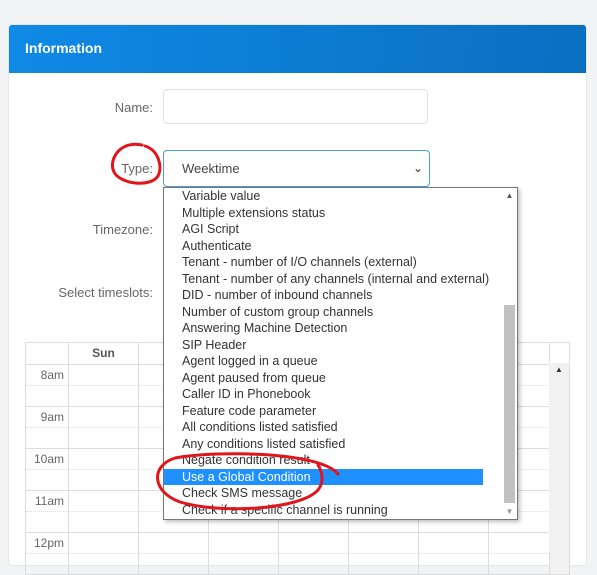 This screenshot has height=575, width=597. Describe the element at coordinates (323, 444) in the screenshot. I see `dropdown-option: Any conditions listed satisfied` at that location.